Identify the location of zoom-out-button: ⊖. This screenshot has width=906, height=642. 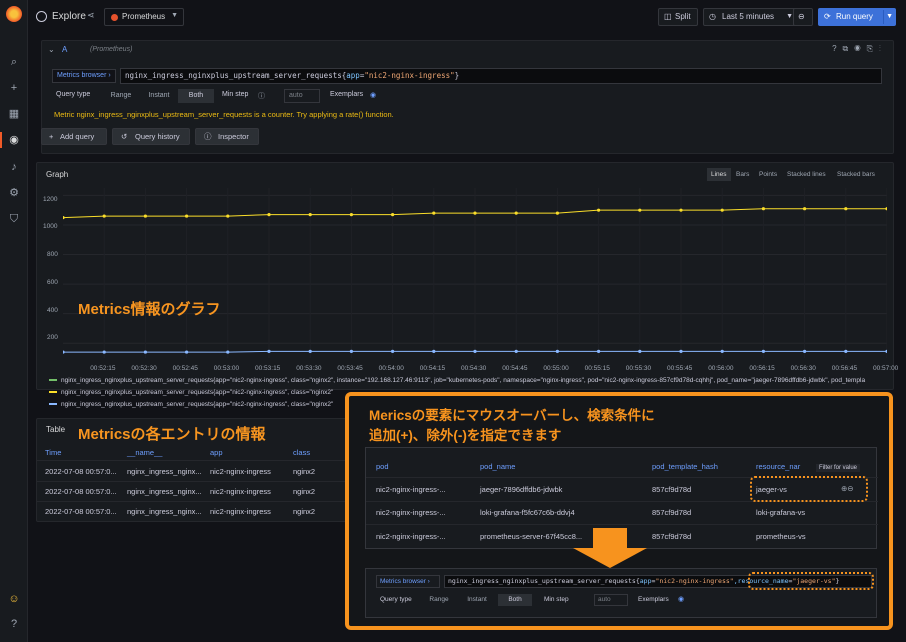
(803, 17).